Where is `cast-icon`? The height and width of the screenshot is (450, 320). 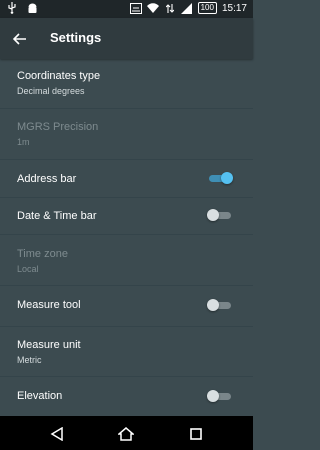
cast-icon is located at coordinates (135, 8).